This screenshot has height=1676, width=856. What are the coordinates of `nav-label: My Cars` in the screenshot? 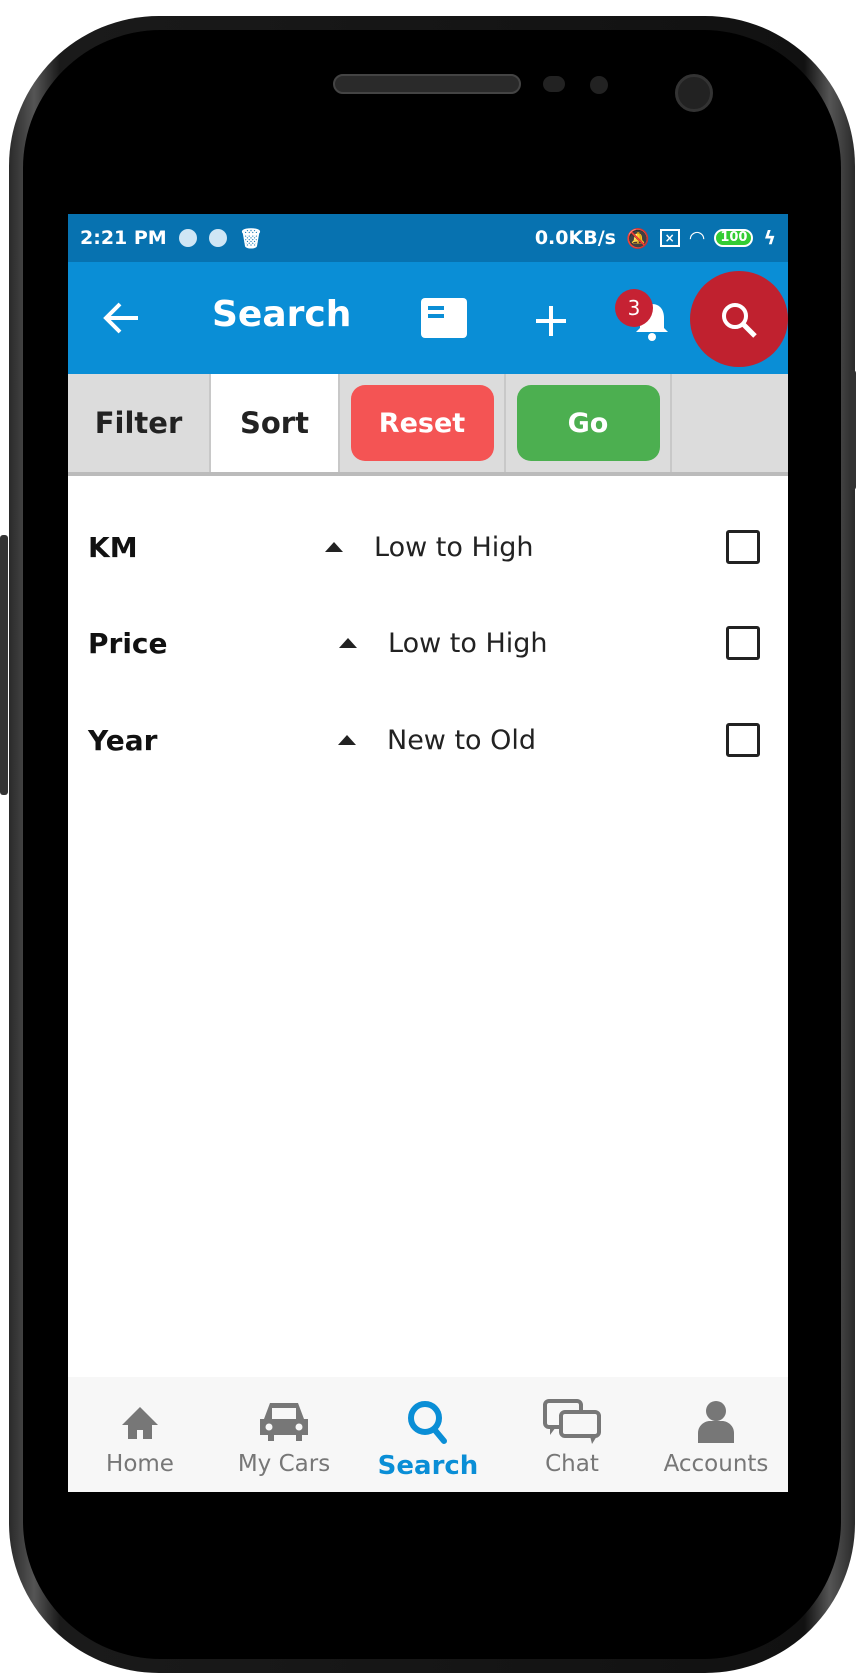 It's located at (284, 1464).